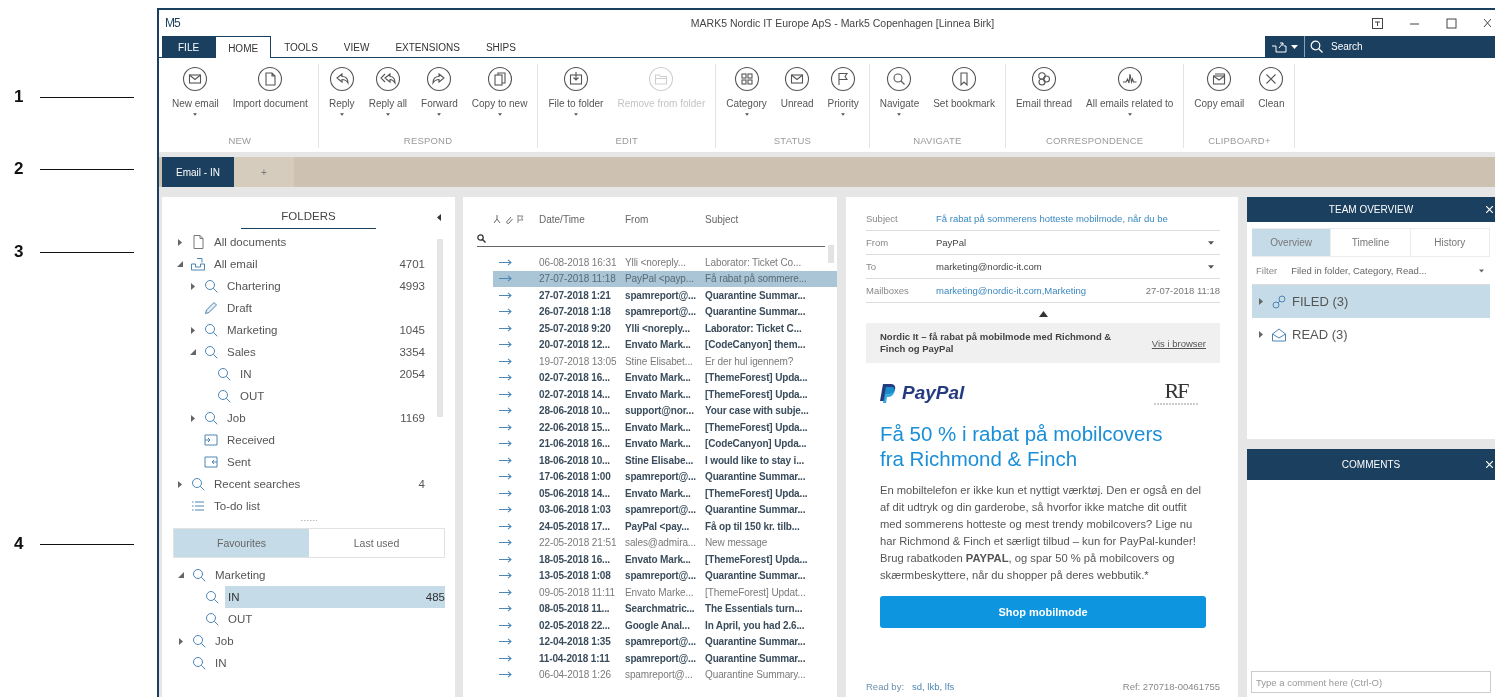 This screenshot has width=1495, height=697. I want to click on ribbon-button: All emails related to, so click(1130, 93).